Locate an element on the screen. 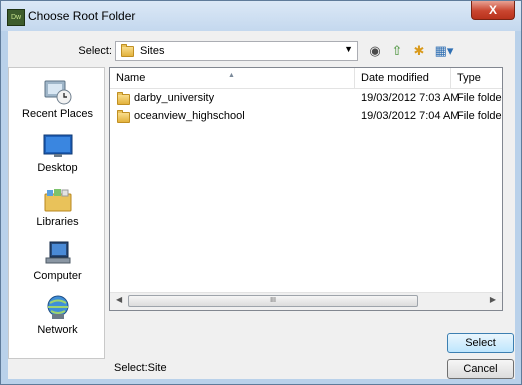  place-label: Recent Places is located at coordinates (57, 114).